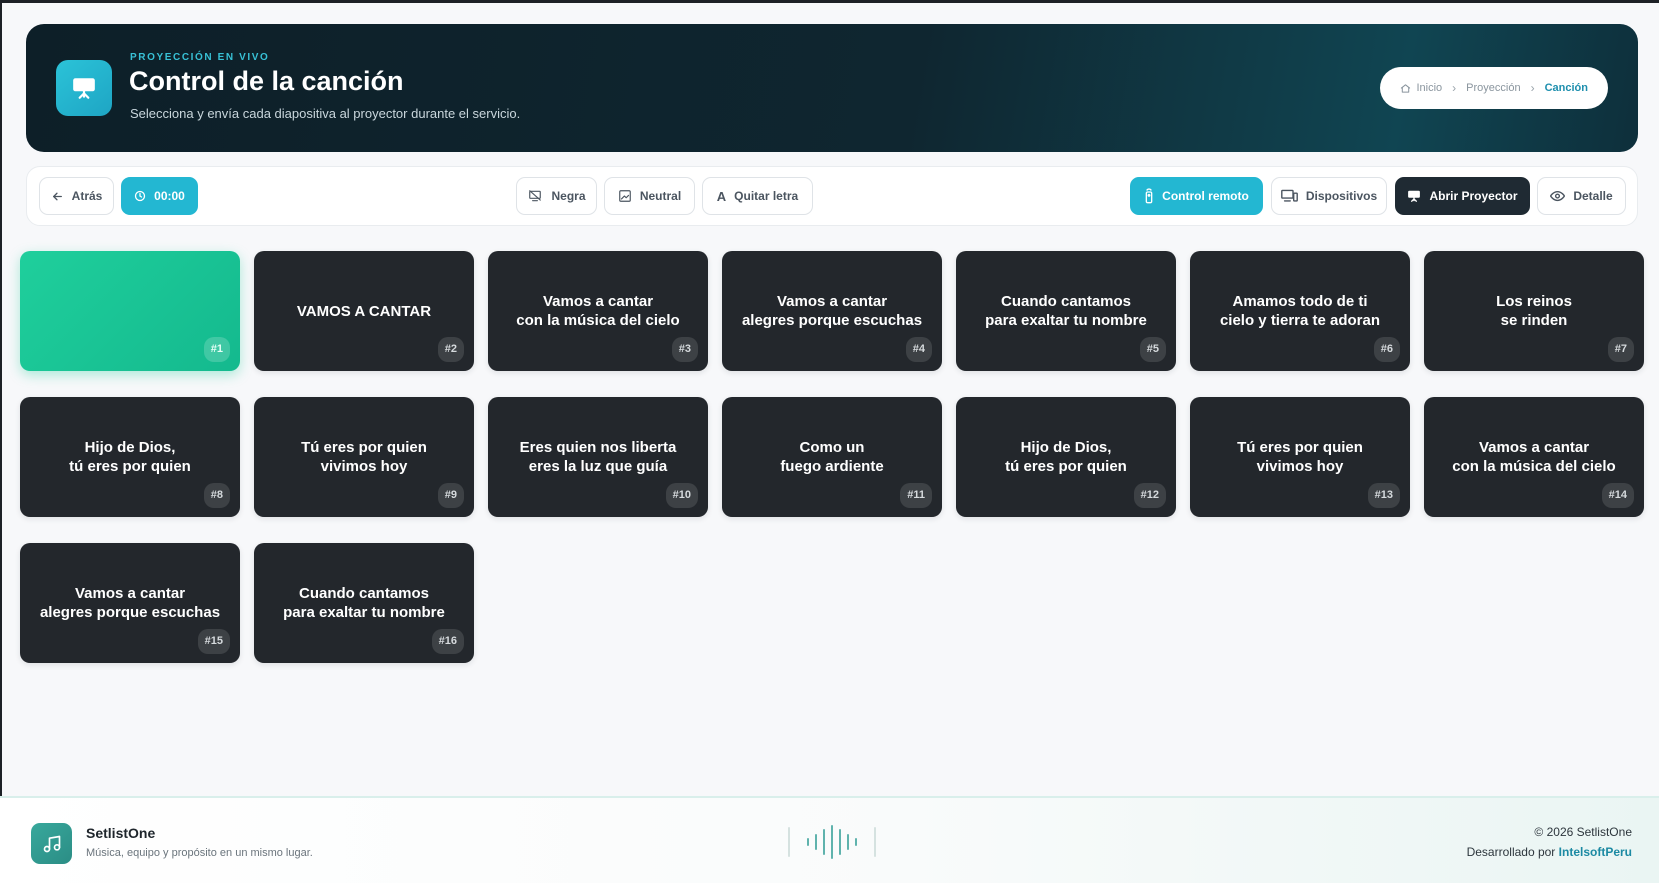 This screenshot has width=1659, height=883. What do you see at coordinates (1429, 88) in the screenshot?
I see `breadcrumb-home-label: Inicio` at bounding box center [1429, 88].